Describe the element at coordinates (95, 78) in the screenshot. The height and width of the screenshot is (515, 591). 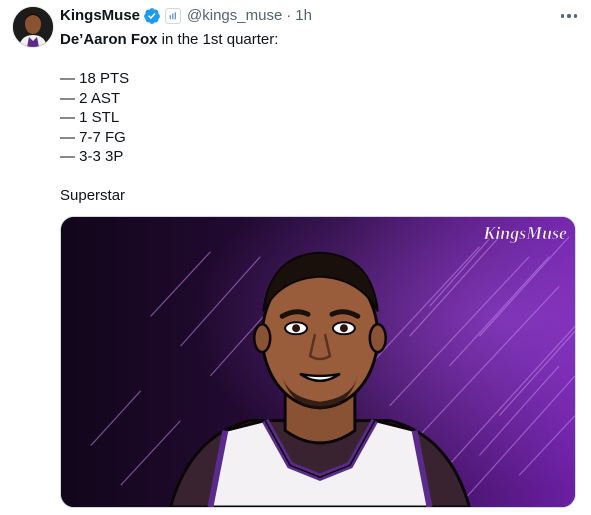
I see `stat-line: — 18 PTS` at that location.